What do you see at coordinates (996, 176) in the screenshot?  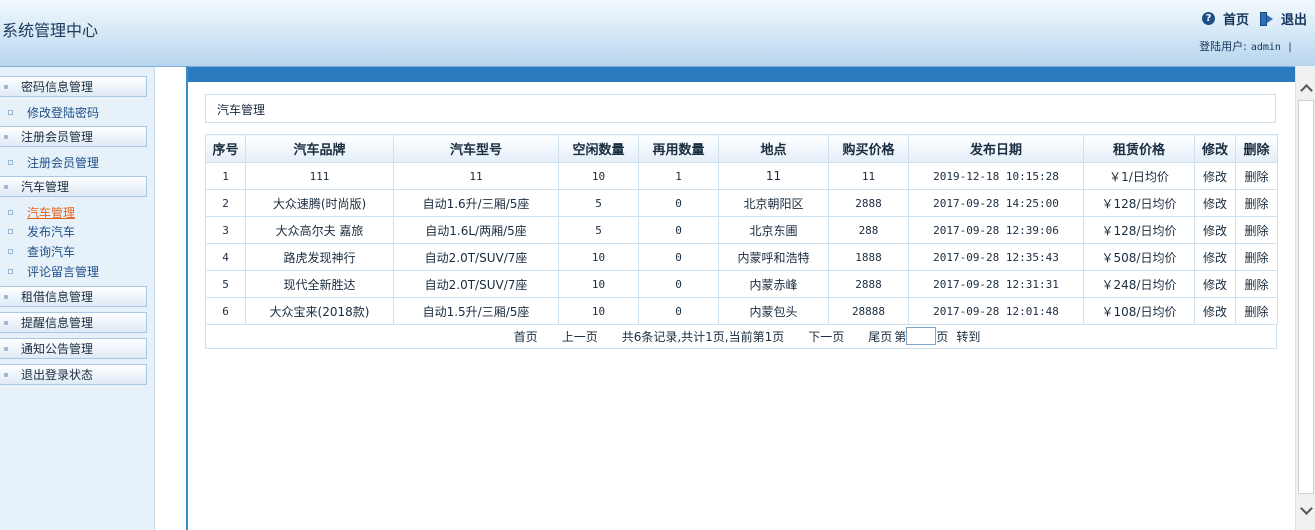 I see `cell-publish-date: 2019-12-18 10:15:28` at bounding box center [996, 176].